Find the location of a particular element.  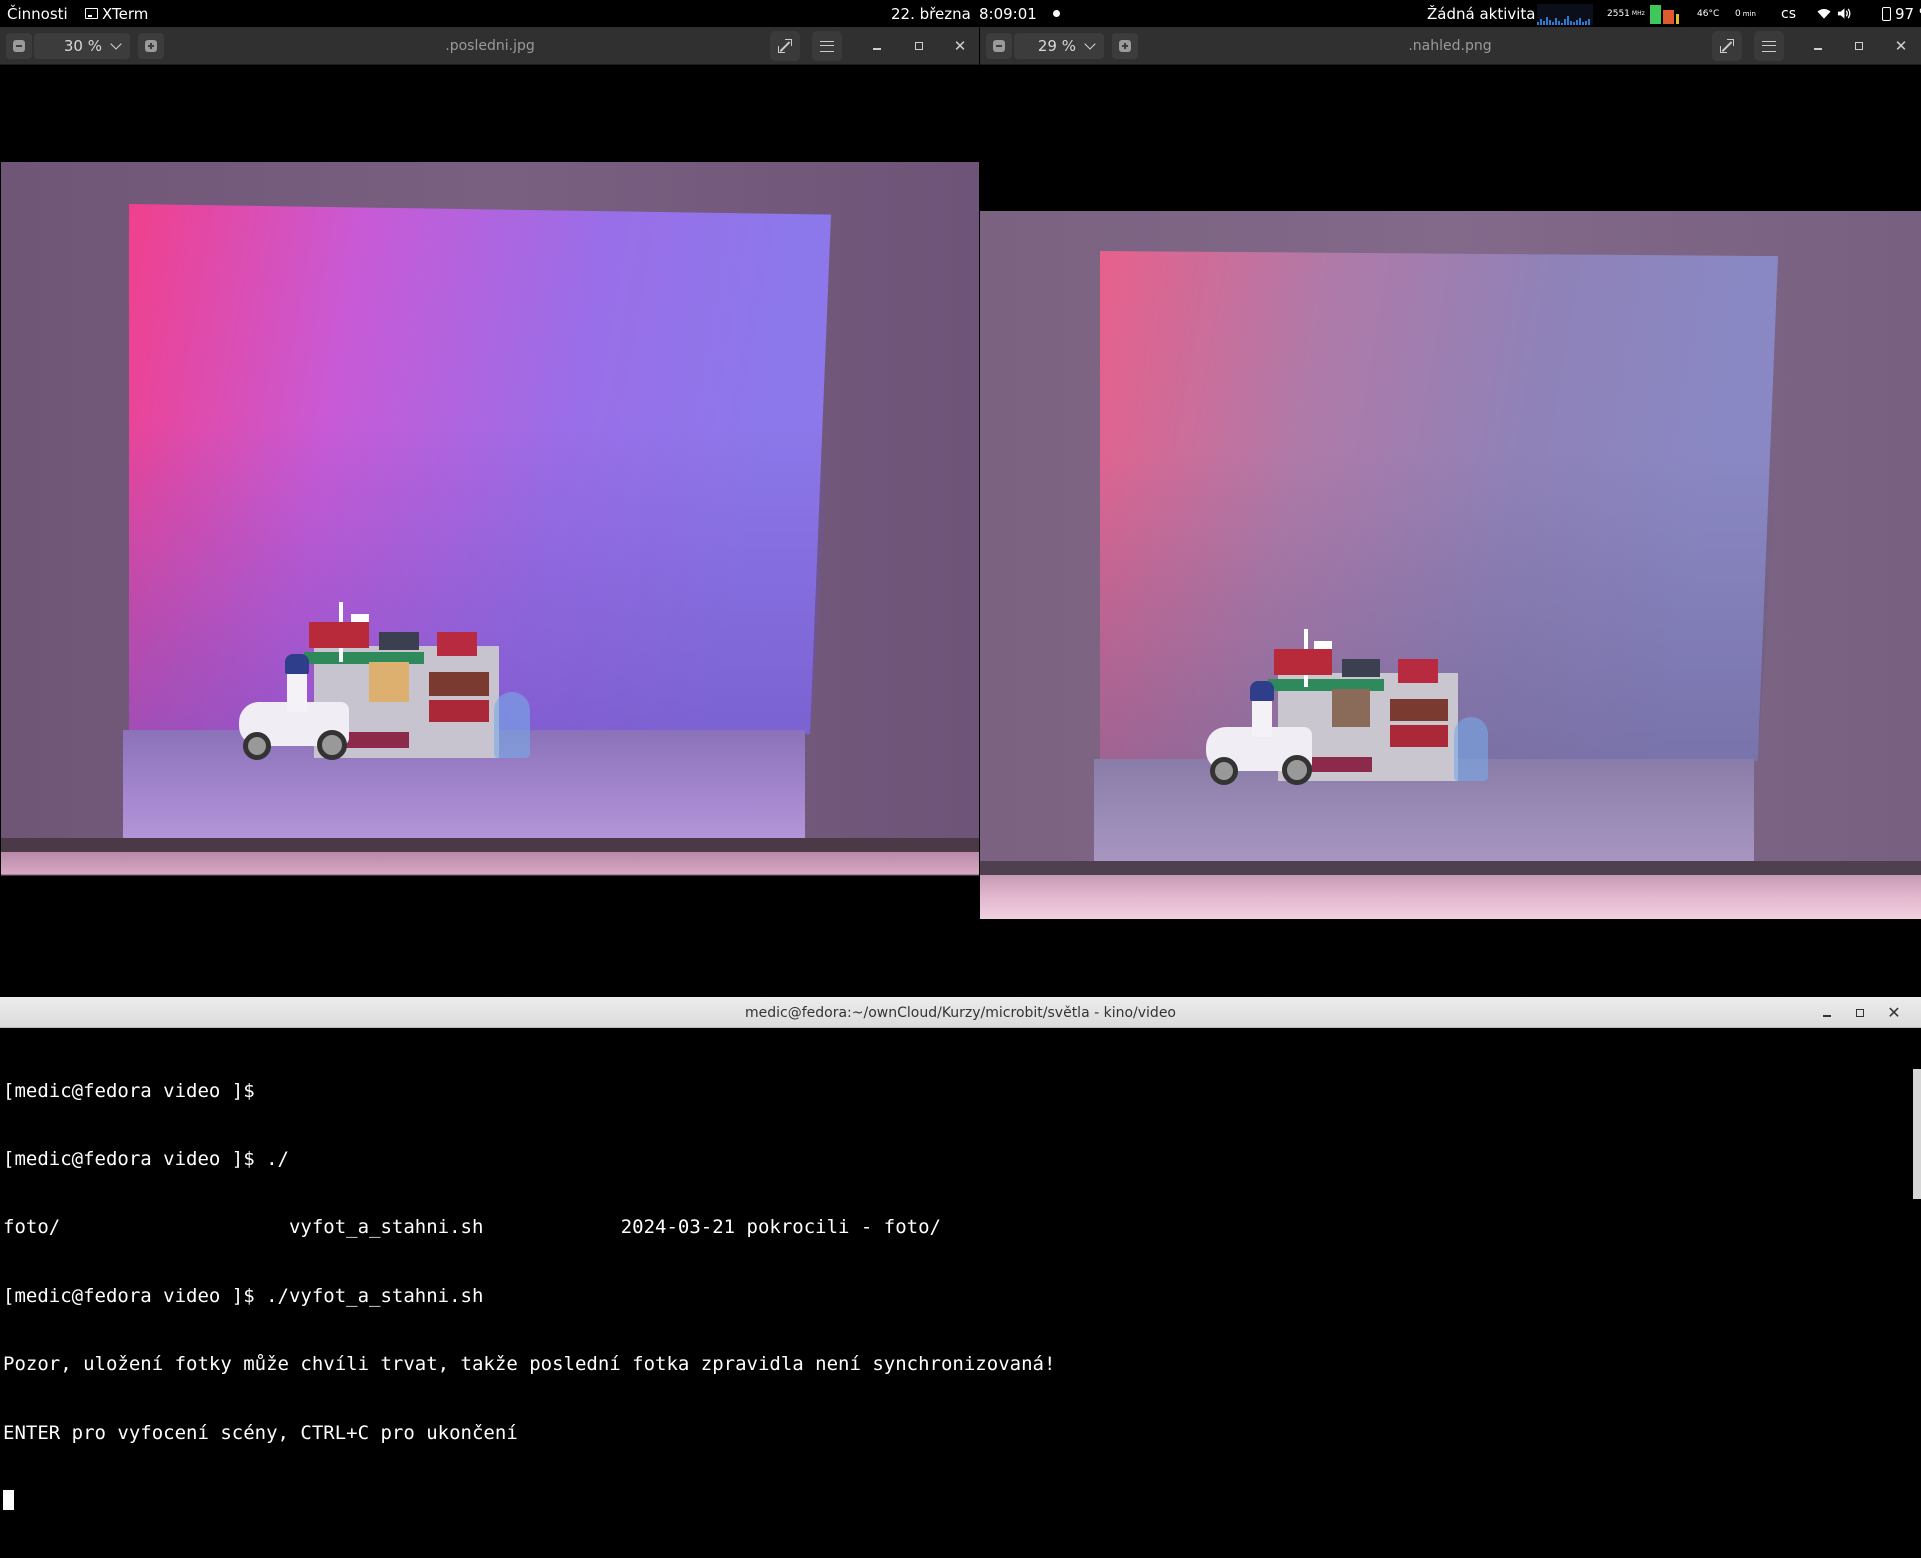

zoom-value: 29 % is located at coordinates (1056, 46).